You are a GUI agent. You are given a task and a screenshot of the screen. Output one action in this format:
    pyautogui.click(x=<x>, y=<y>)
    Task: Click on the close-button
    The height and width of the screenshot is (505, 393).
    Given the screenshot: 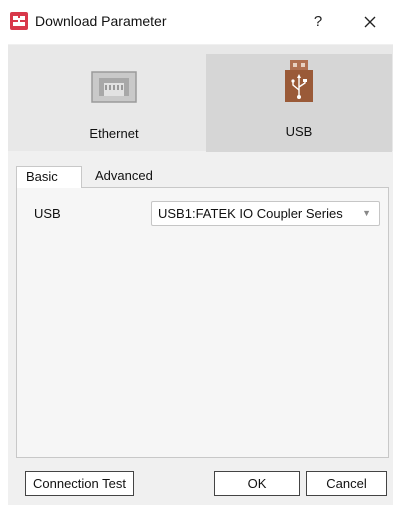 What is the action you would take?
    pyautogui.click(x=370, y=22)
    